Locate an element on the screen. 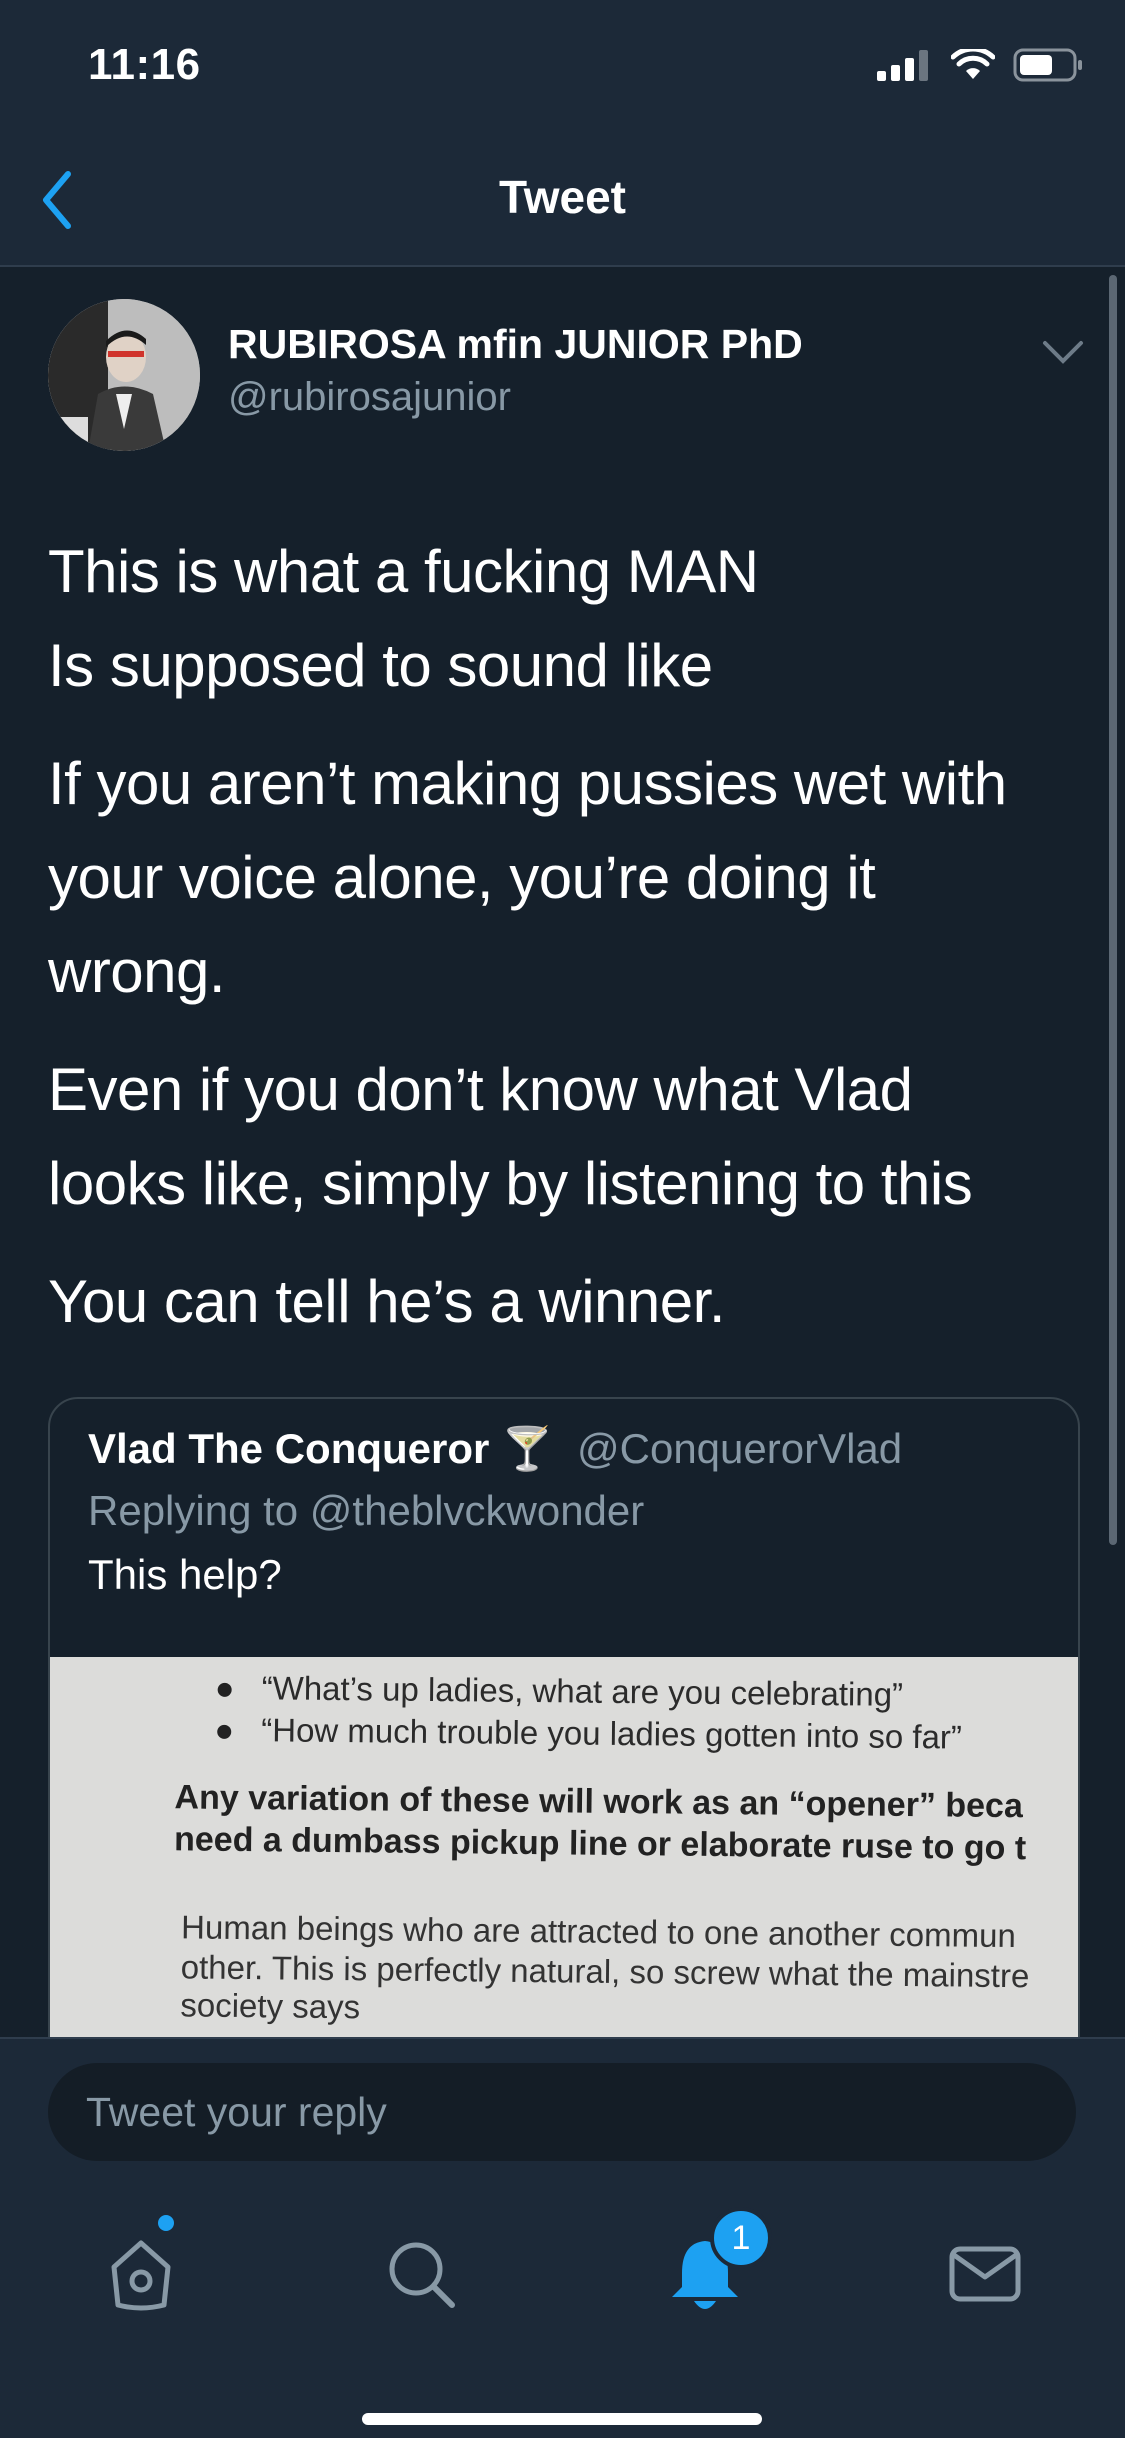  battery-icon is located at coordinates (1047, 65).